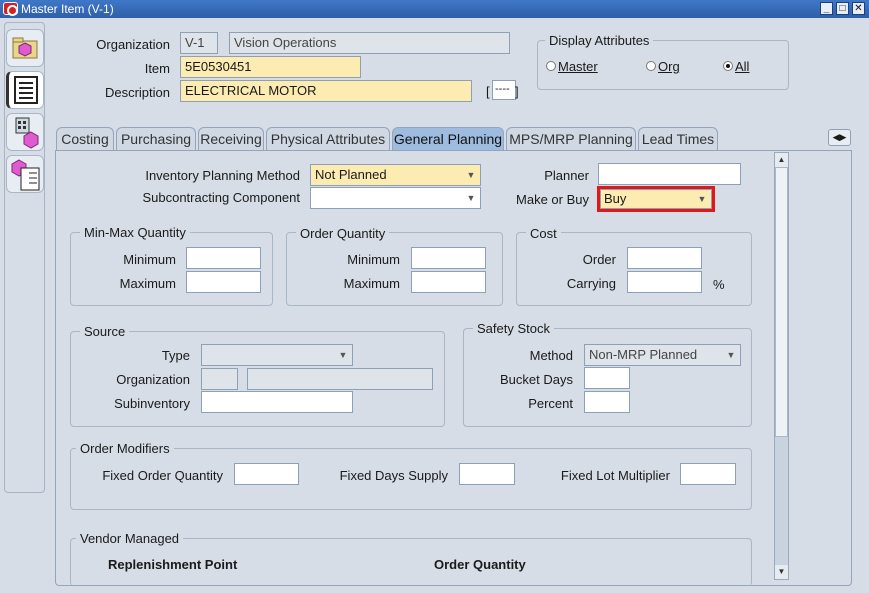  What do you see at coordinates (199, 43) in the screenshot?
I see `organization-code-field: V-1` at bounding box center [199, 43].